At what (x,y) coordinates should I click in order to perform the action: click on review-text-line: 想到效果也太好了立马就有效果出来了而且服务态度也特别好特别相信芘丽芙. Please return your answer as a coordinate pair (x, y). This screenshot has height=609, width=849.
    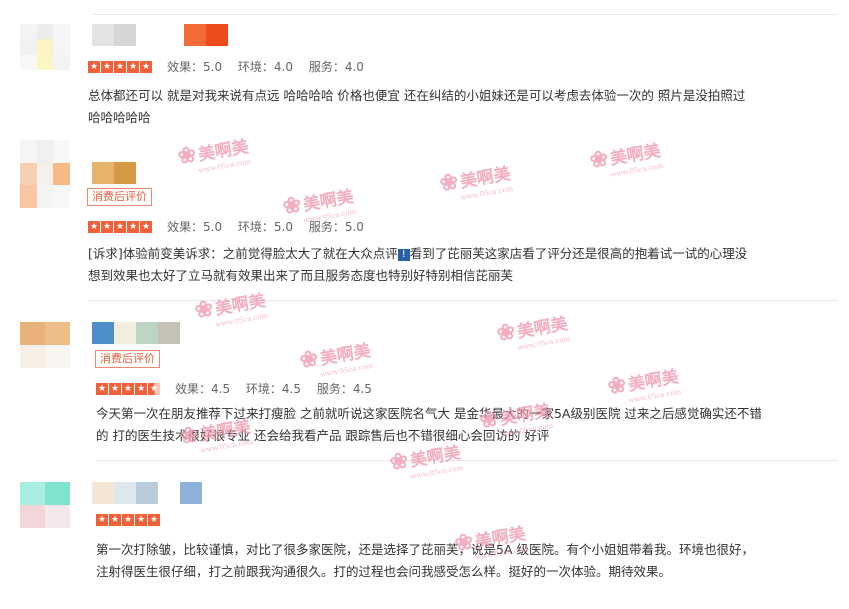
    Looking at the image, I should click on (301, 275).